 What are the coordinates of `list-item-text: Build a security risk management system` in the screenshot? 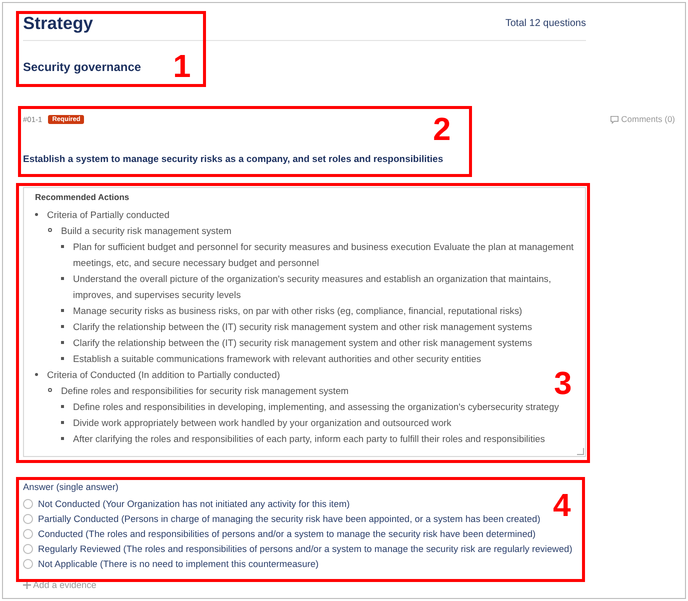 It's located at (146, 231).